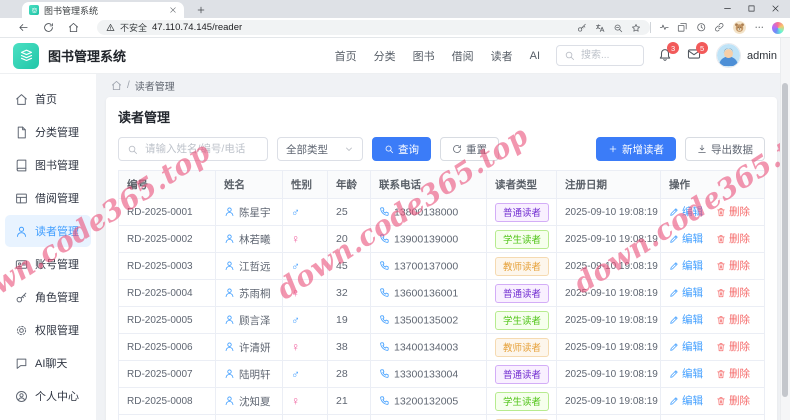 Image resolution: width=790 pixels, height=420 pixels. Describe the element at coordinates (116, 85) in the screenshot. I see `breadcrumb-home-icon` at that location.